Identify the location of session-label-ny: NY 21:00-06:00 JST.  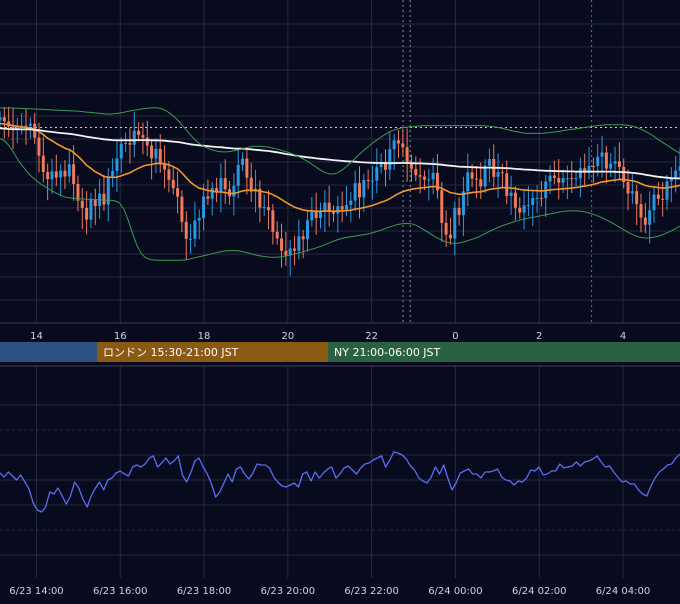
(387, 352).